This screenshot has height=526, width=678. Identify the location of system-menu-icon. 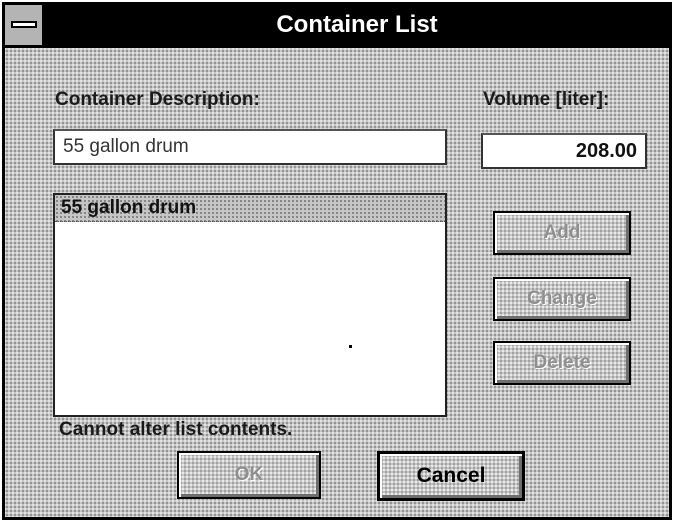
(24, 24).